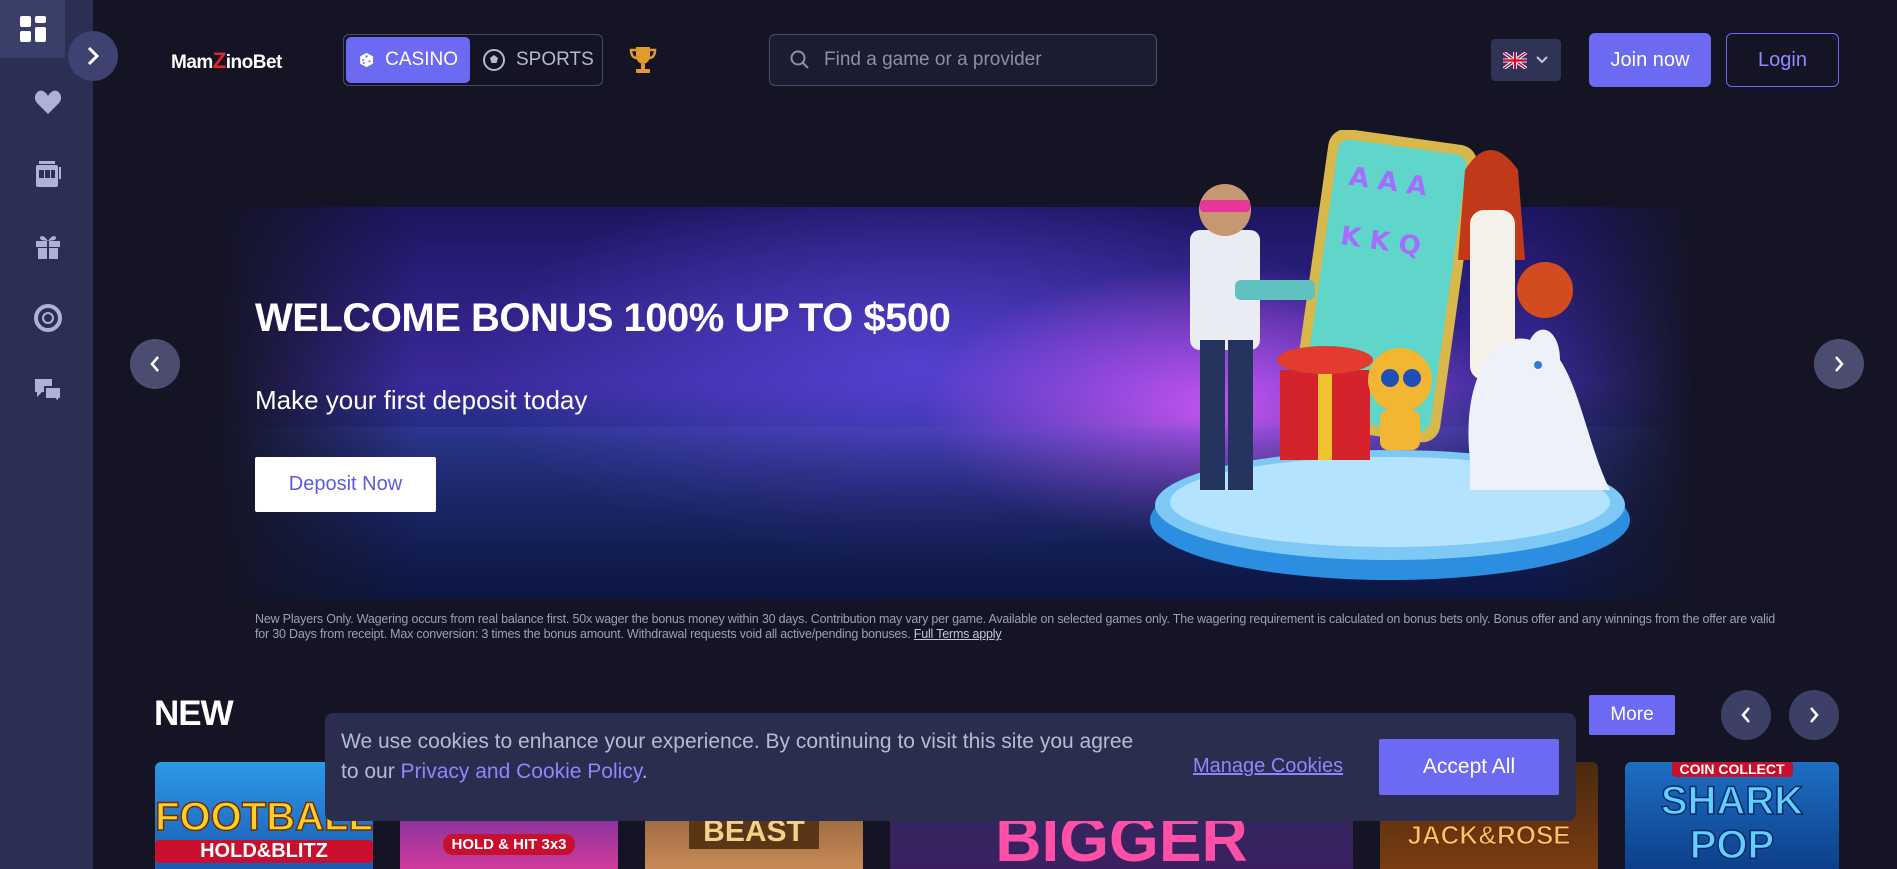 The image size is (1897, 869). What do you see at coordinates (494, 60) in the screenshot?
I see `soccer-ball-icon` at bounding box center [494, 60].